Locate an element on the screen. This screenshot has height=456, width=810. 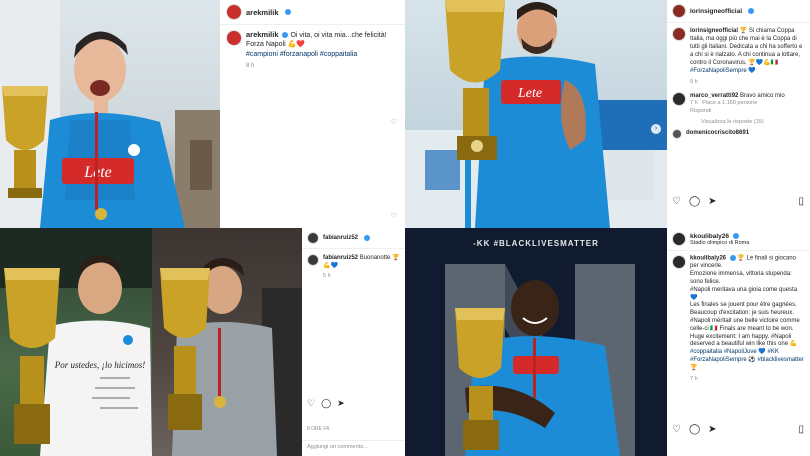
post-header: fabianruiz52 is located at coordinates (353, 238).